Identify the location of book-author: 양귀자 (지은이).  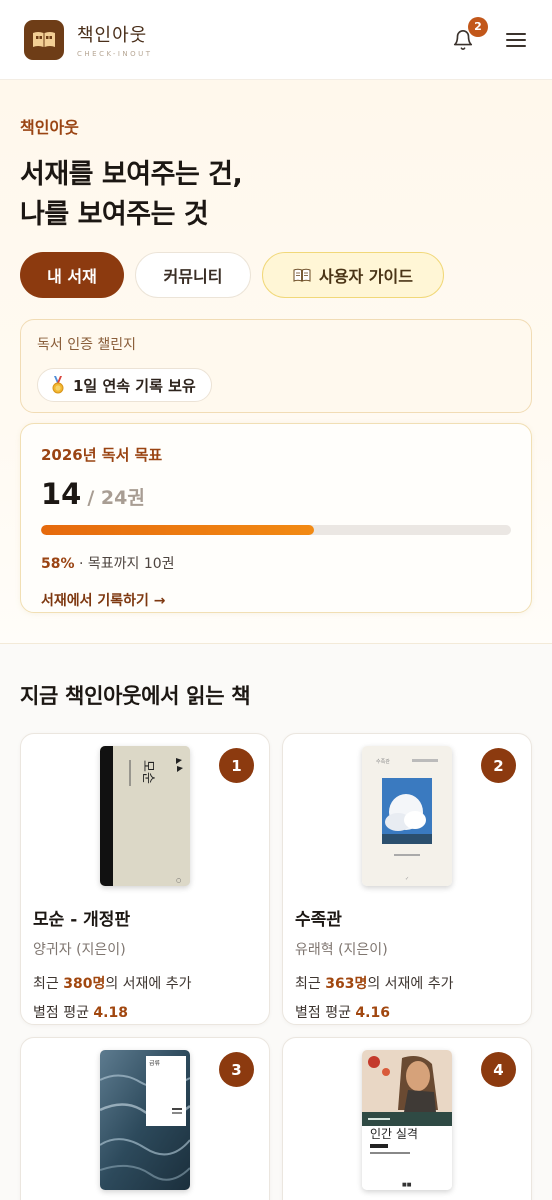
(79, 950).